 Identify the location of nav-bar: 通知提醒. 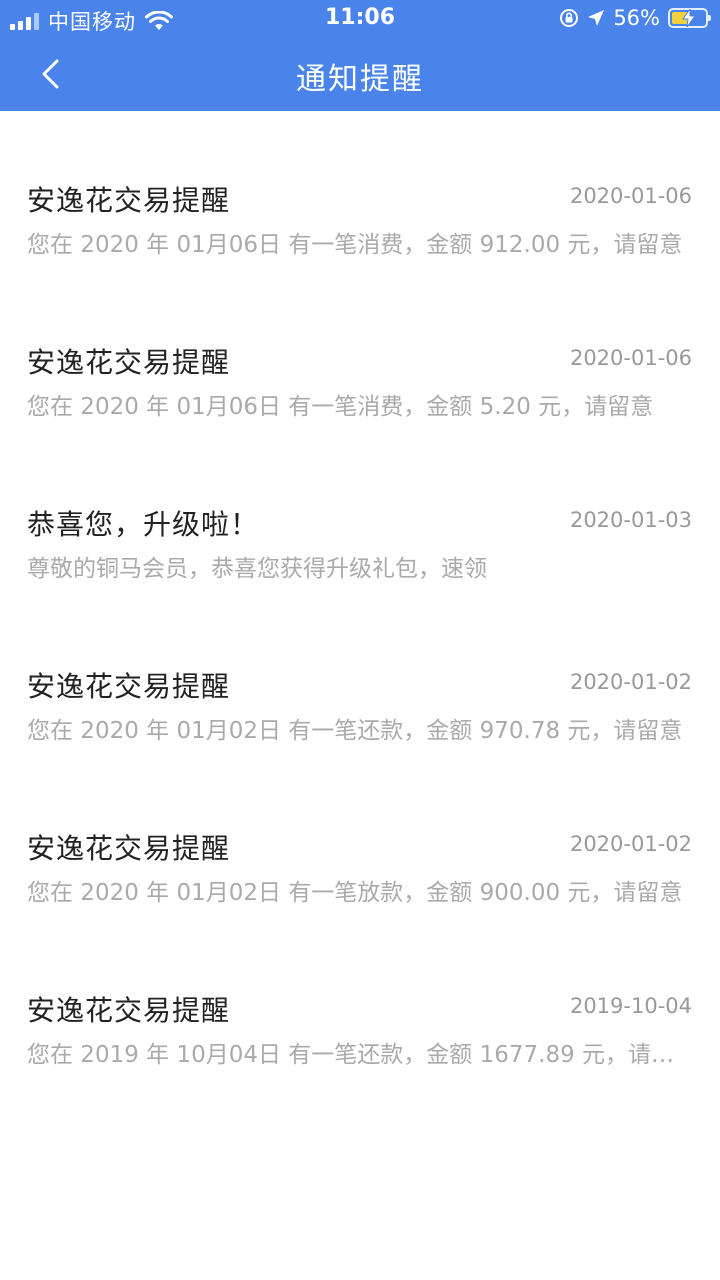
(360, 74).